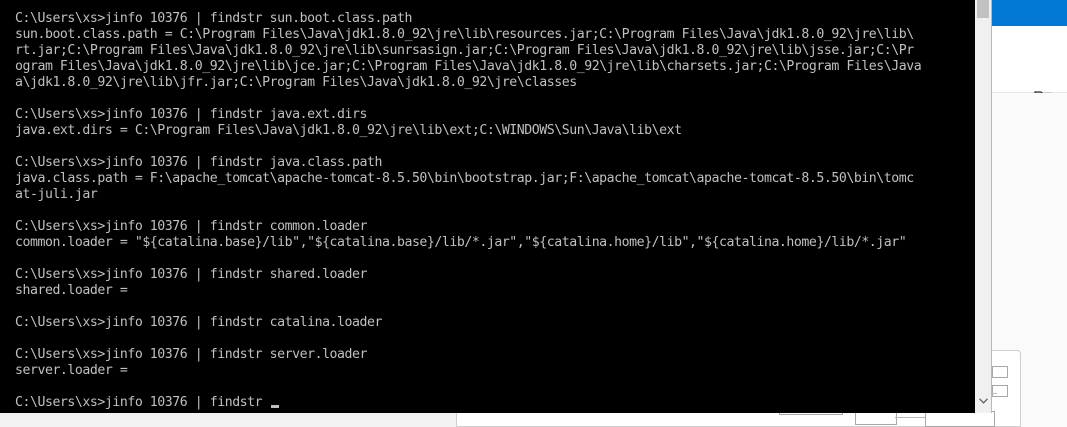  I want to click on vertical-scrollbar, so click(983, 206).